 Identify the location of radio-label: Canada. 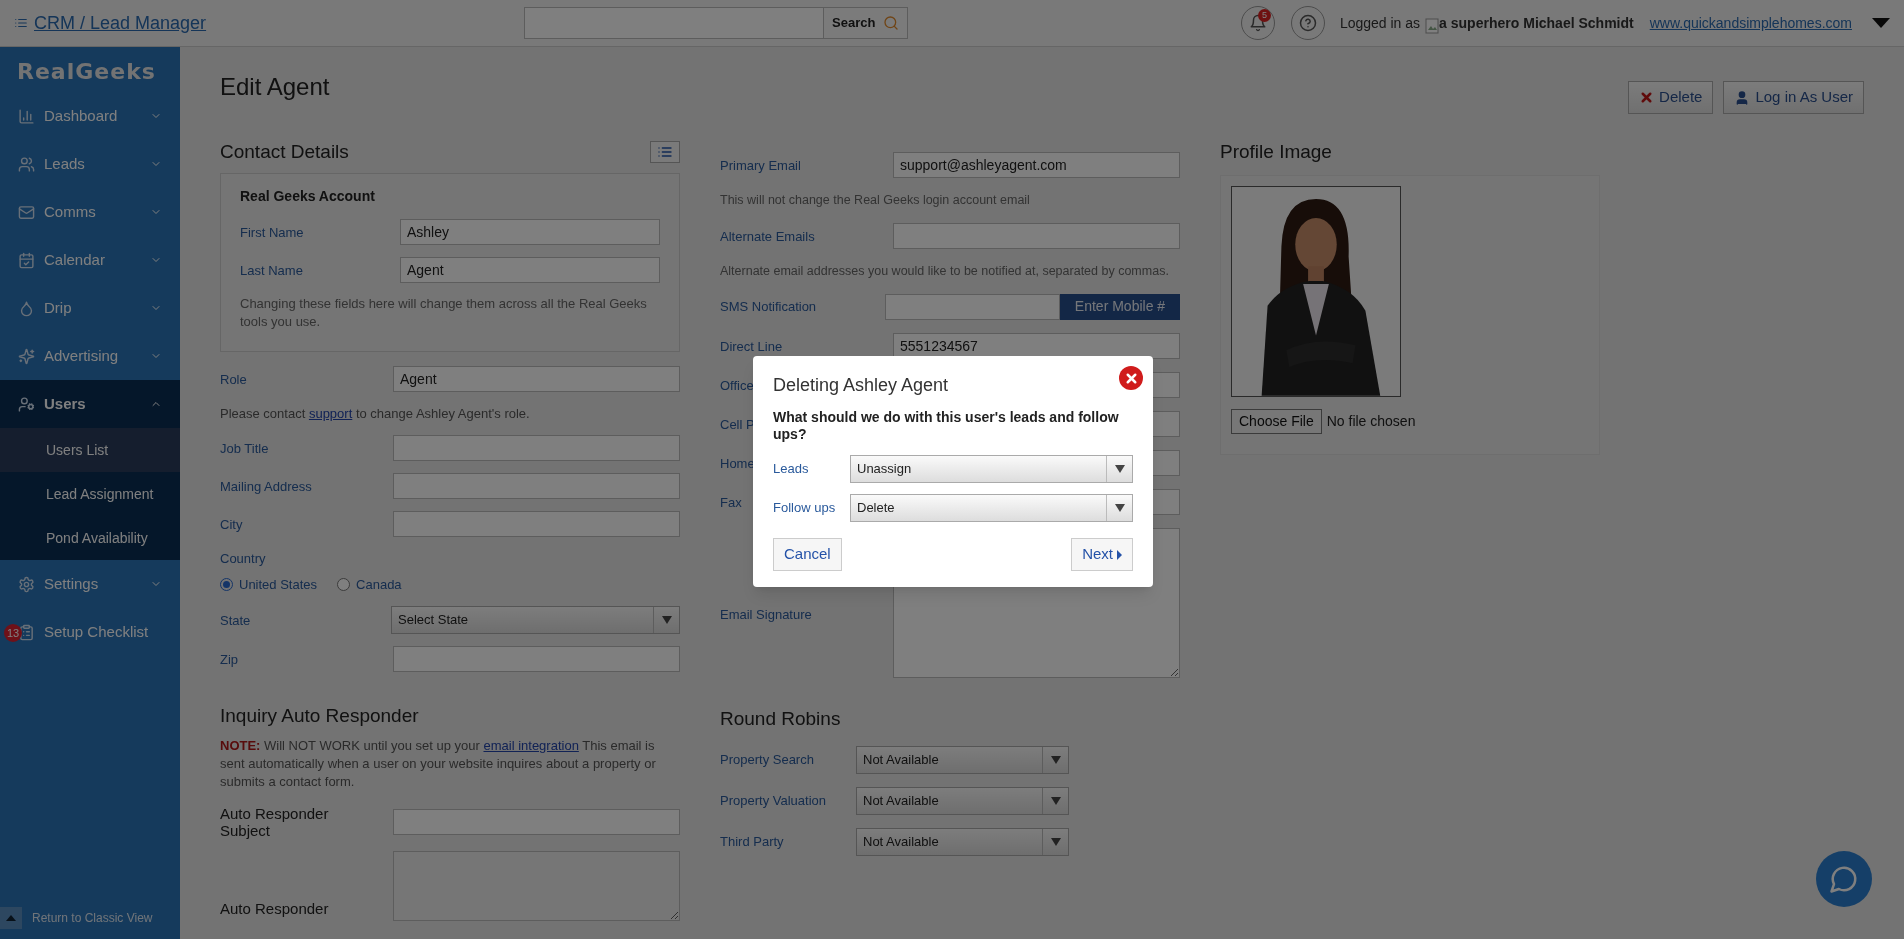
(379, 584).